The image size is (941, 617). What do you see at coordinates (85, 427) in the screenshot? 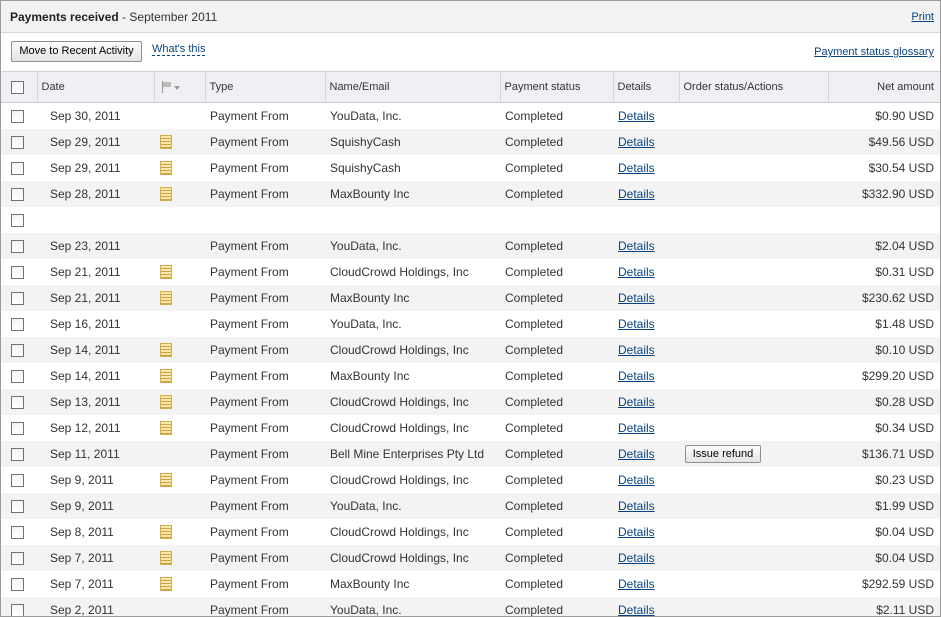
I see `row-date: Sep 12, 2011` at bounding box center [85, 427].